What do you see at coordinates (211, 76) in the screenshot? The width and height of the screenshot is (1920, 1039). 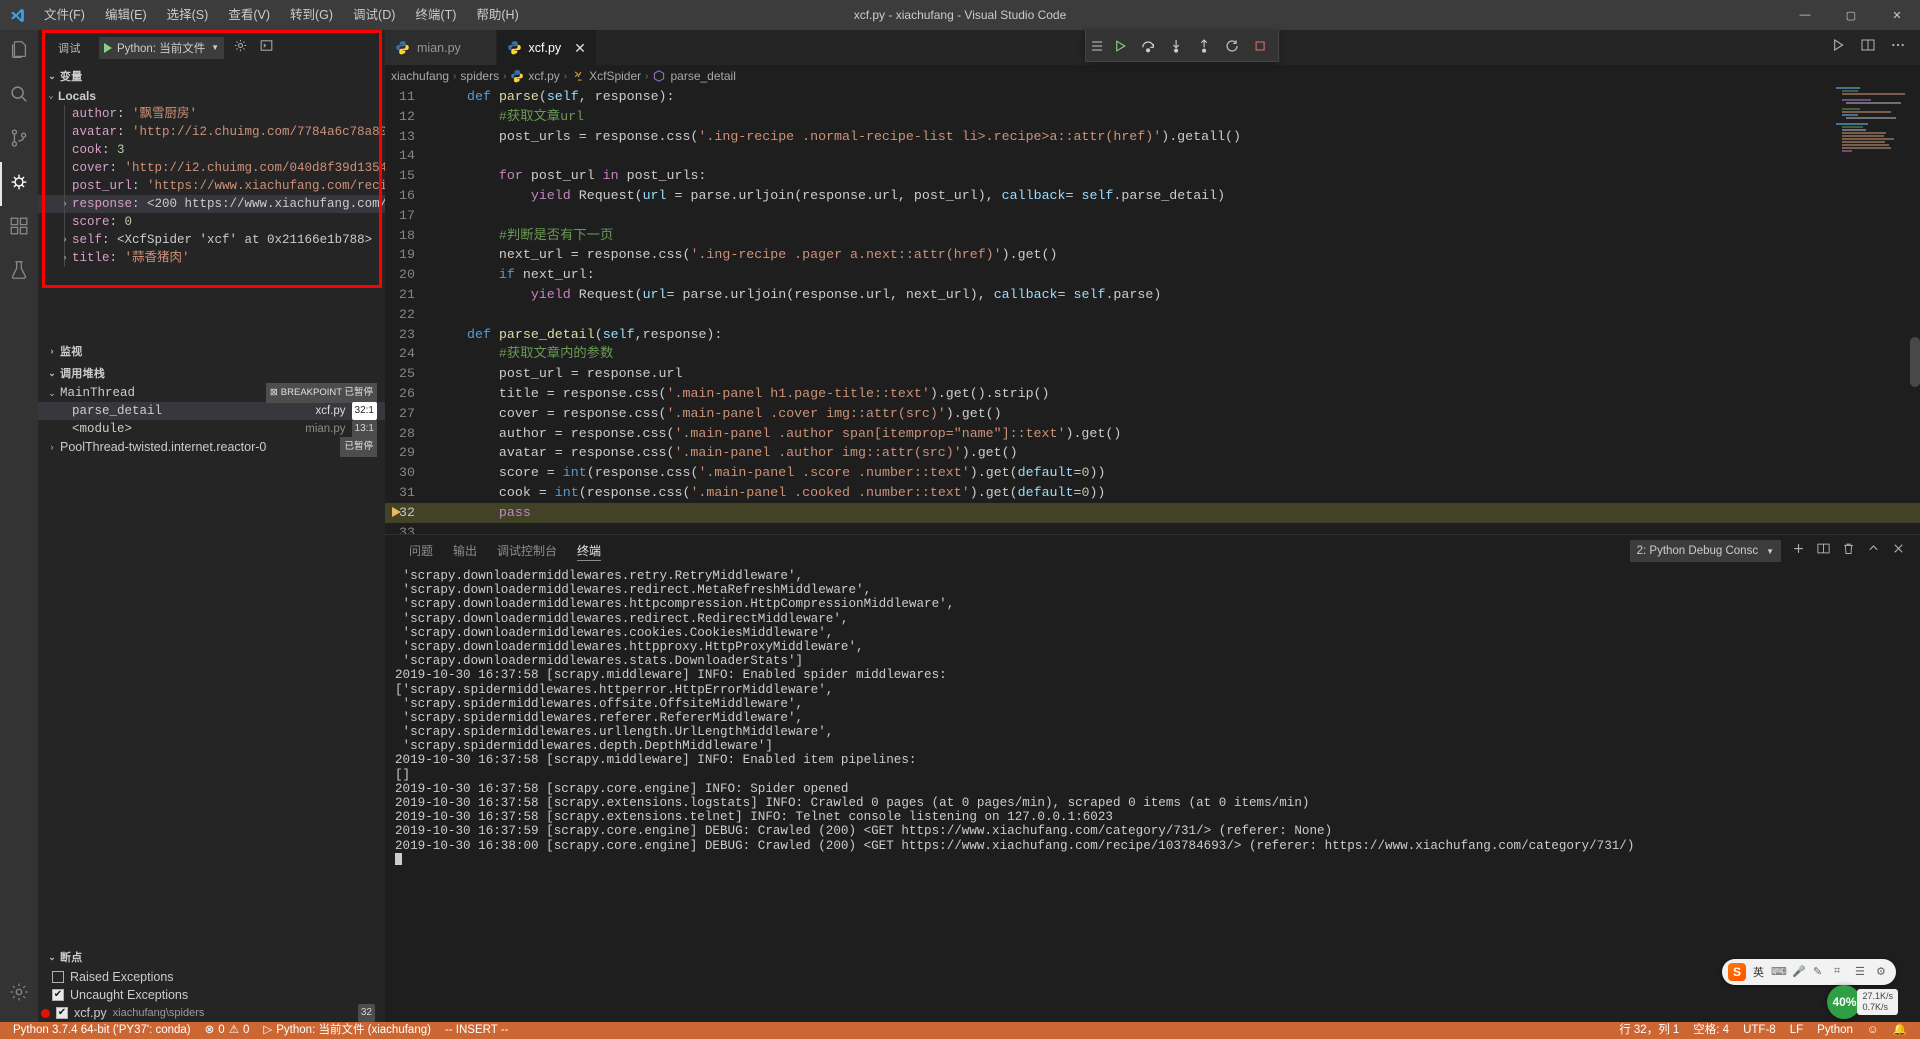 I see `section-variables-header: ⌄ 变量` at bounding box center [211, 76].